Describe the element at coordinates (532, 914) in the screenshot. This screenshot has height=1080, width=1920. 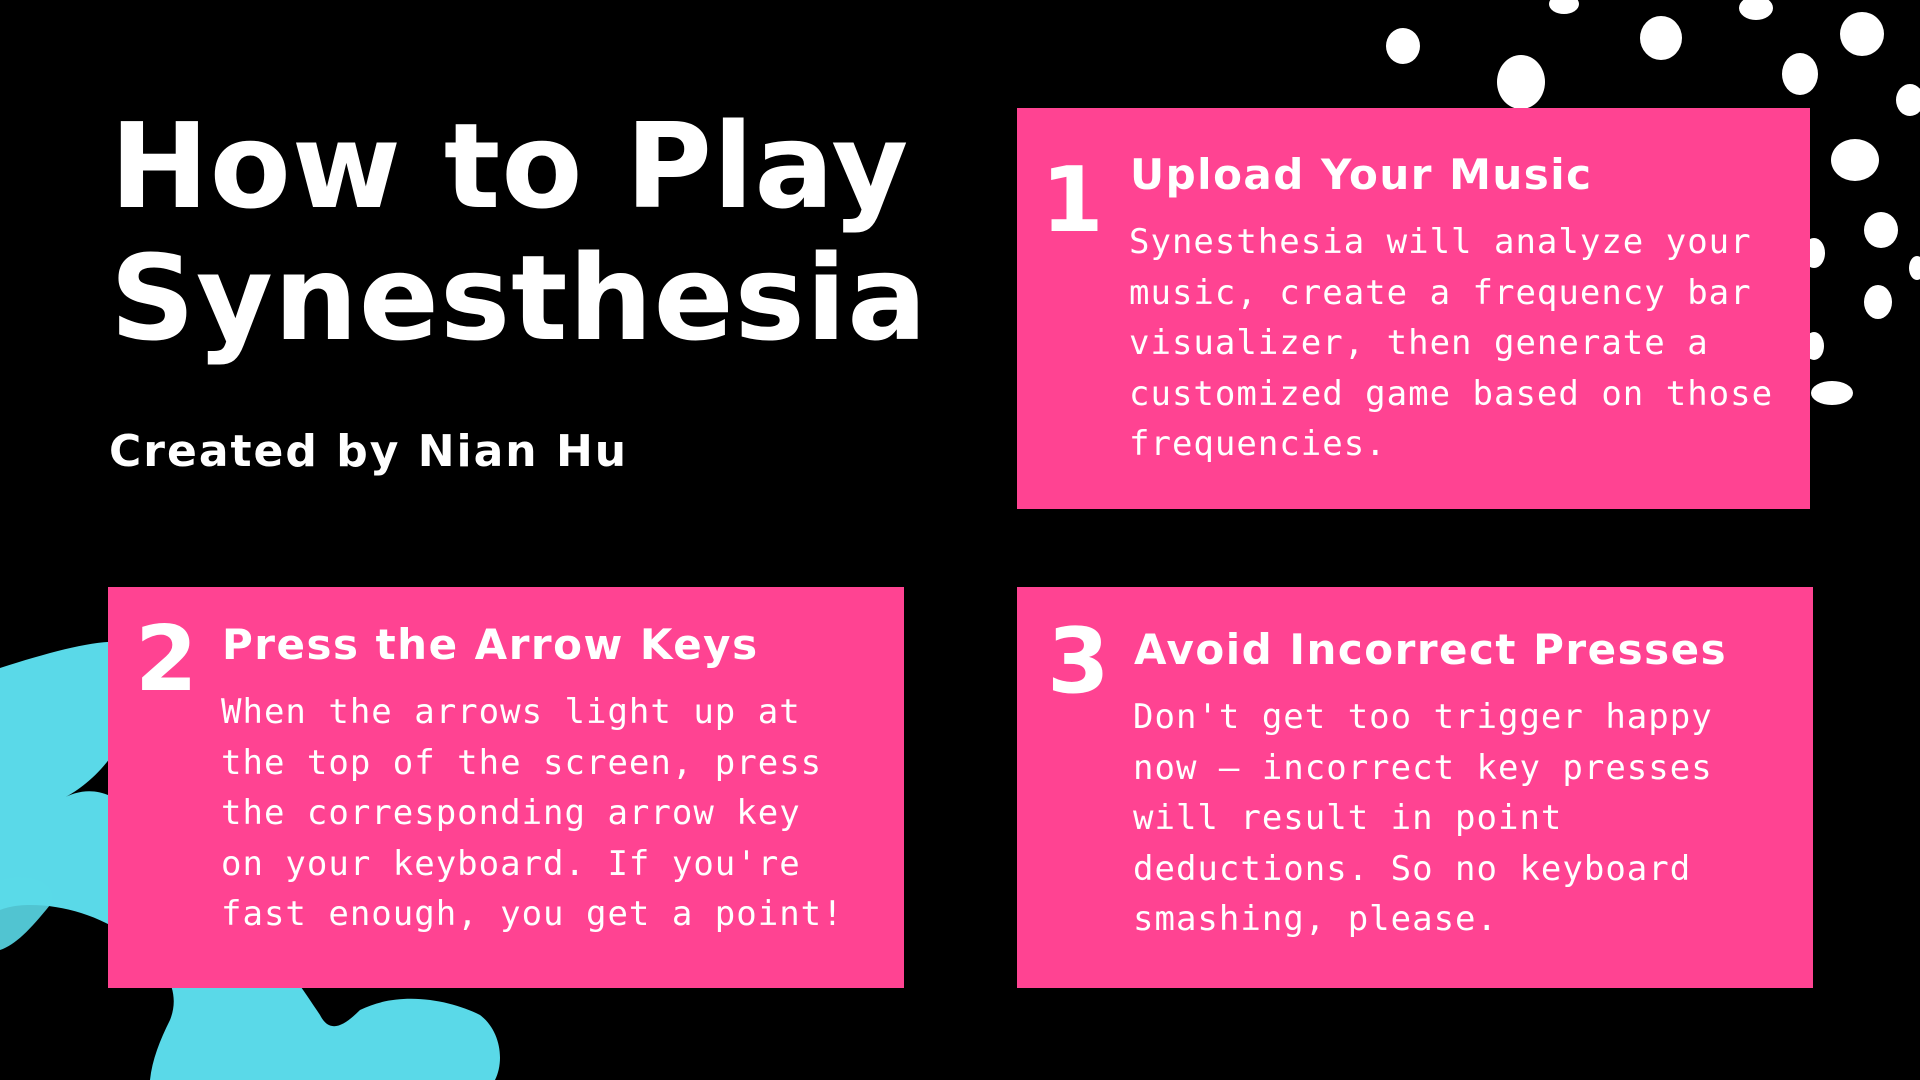
I see `step-description-line: fast enough, you get a point!` at that location.